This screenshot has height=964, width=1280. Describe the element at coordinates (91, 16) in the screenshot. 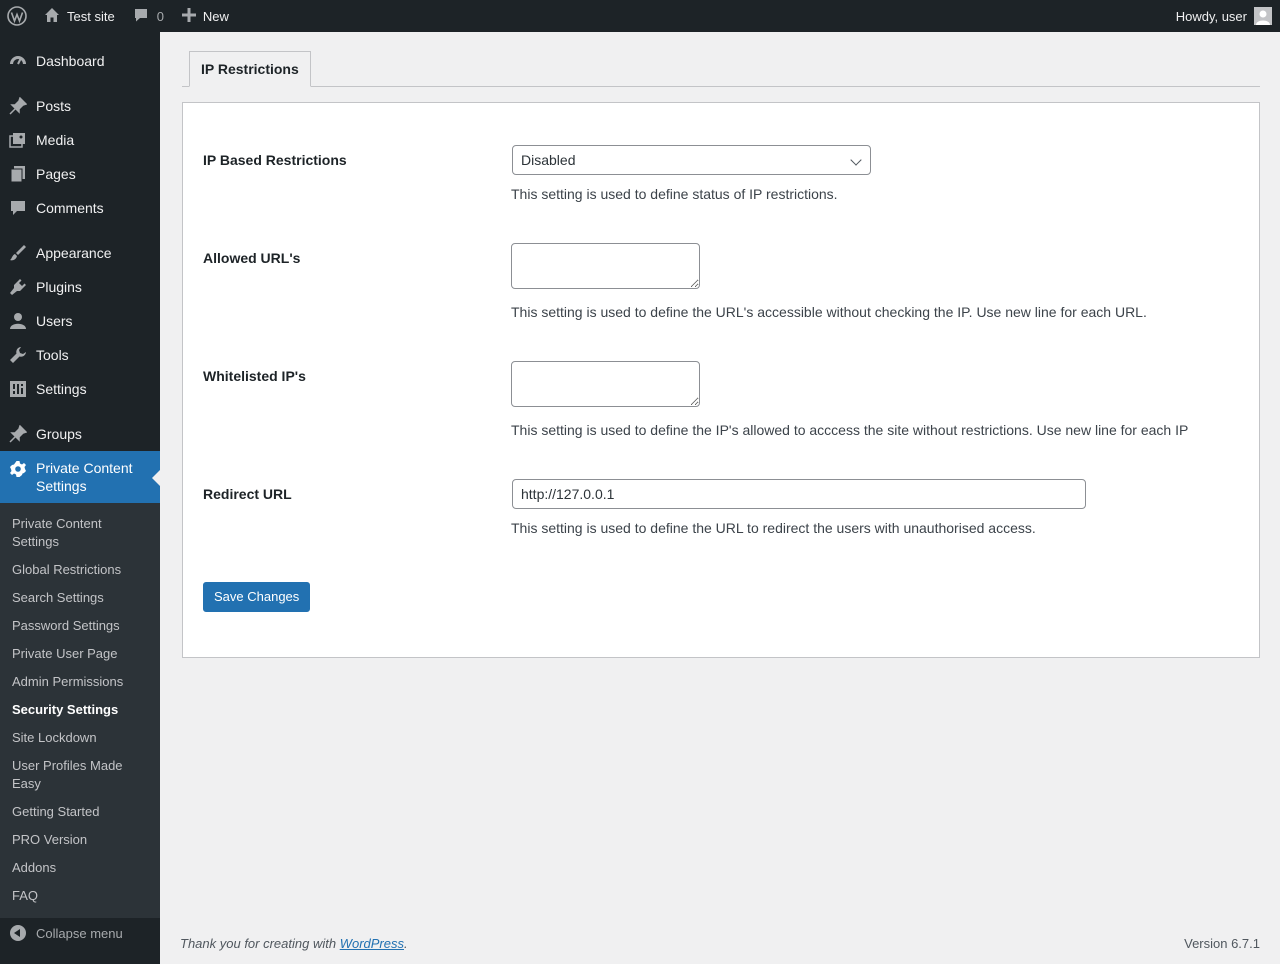

I see `site-name-label: Test site` at that location.